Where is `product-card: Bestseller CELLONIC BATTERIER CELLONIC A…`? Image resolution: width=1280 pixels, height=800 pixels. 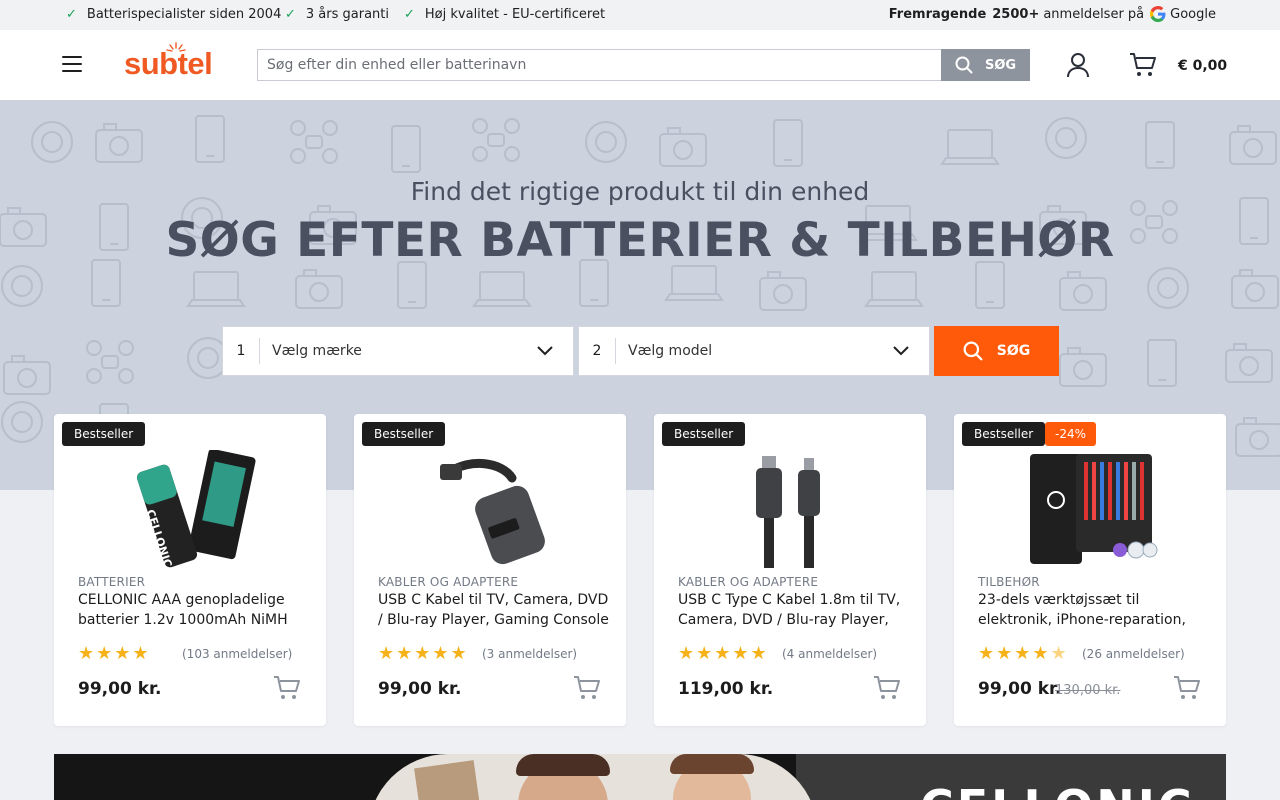
product-card: Bestseller CELLONIC BATTERIER CELLONIC A… is located at coordinates (190, 570).